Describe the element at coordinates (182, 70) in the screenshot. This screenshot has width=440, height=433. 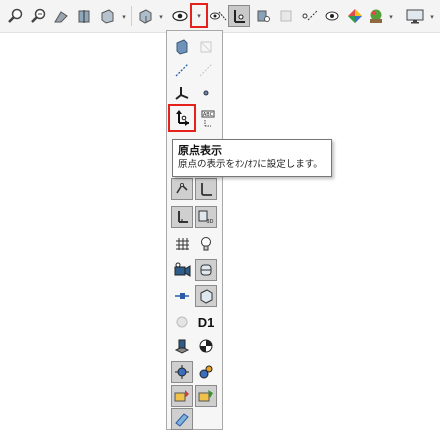
I see `view-axes-toggle` at that location.